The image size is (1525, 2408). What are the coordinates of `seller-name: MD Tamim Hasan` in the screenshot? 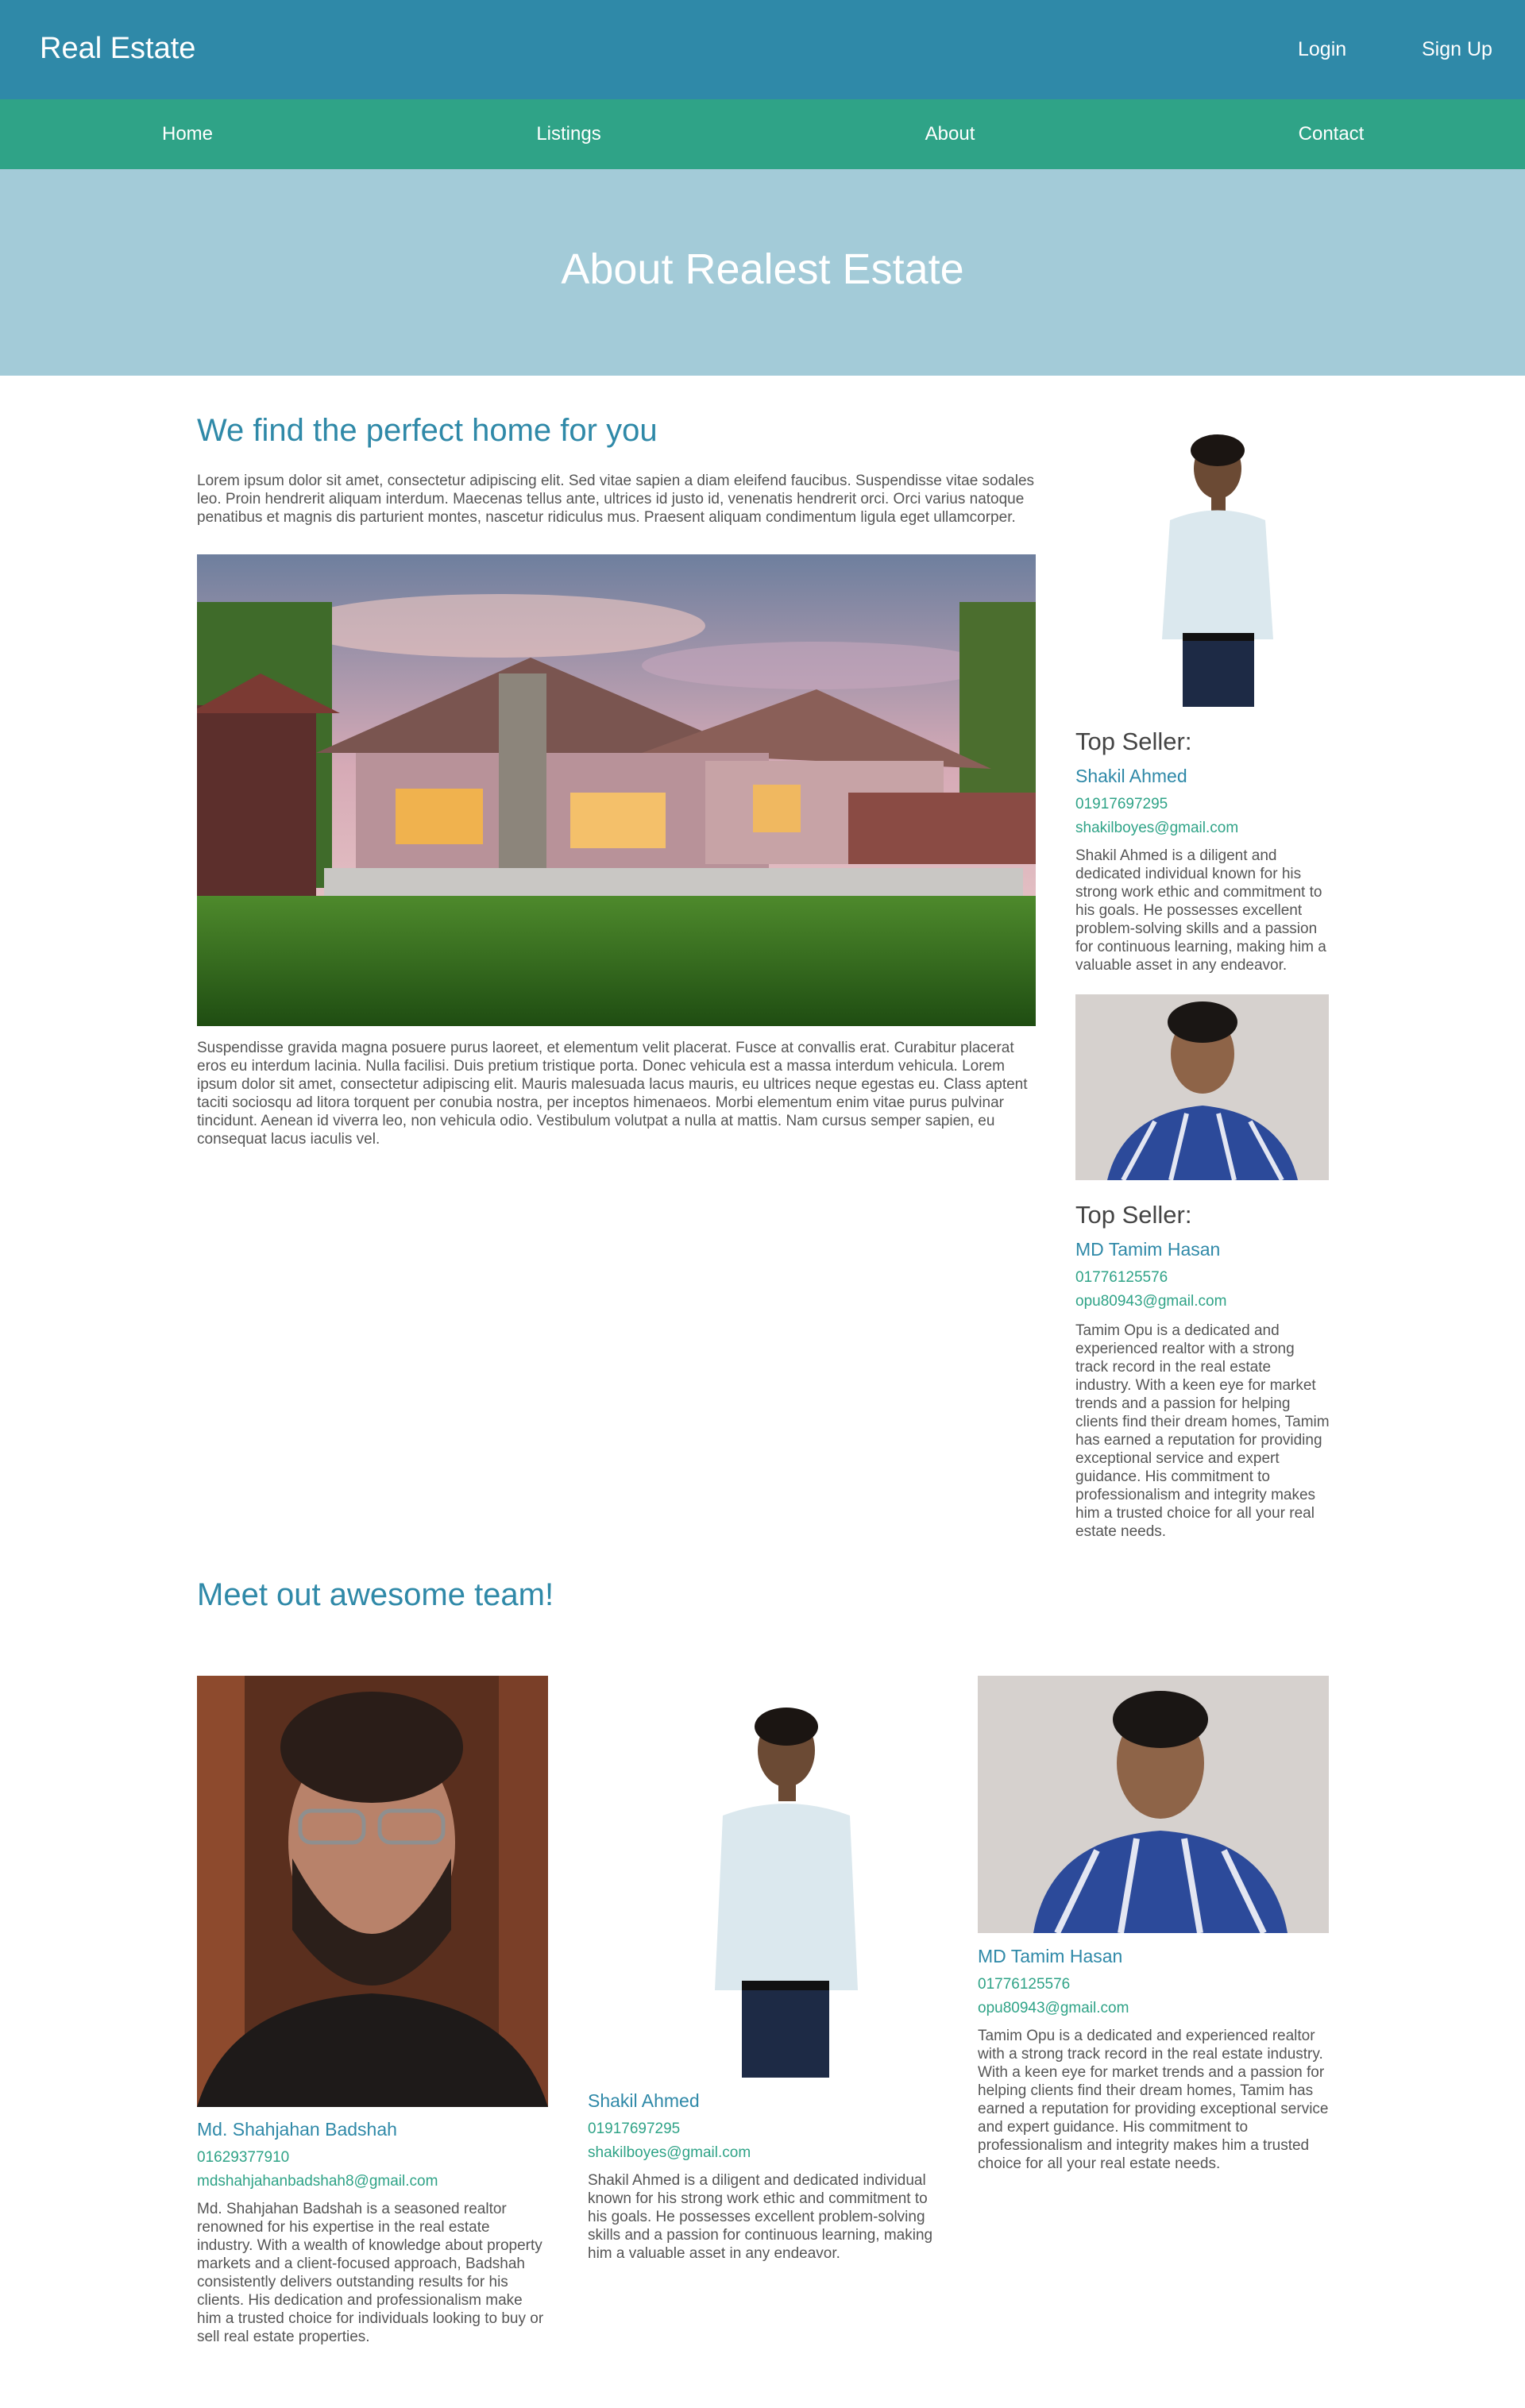 It's located at (1148, 1249).